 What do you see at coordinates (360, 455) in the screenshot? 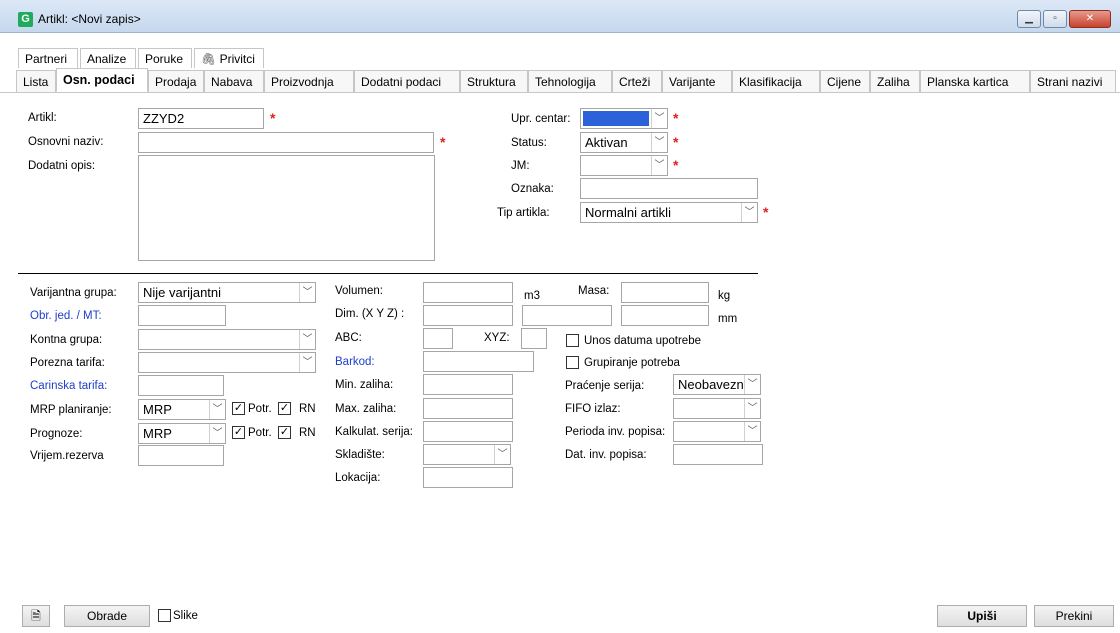
I see `skladiste-label: Skladište:` at bounding box center [360, 455].